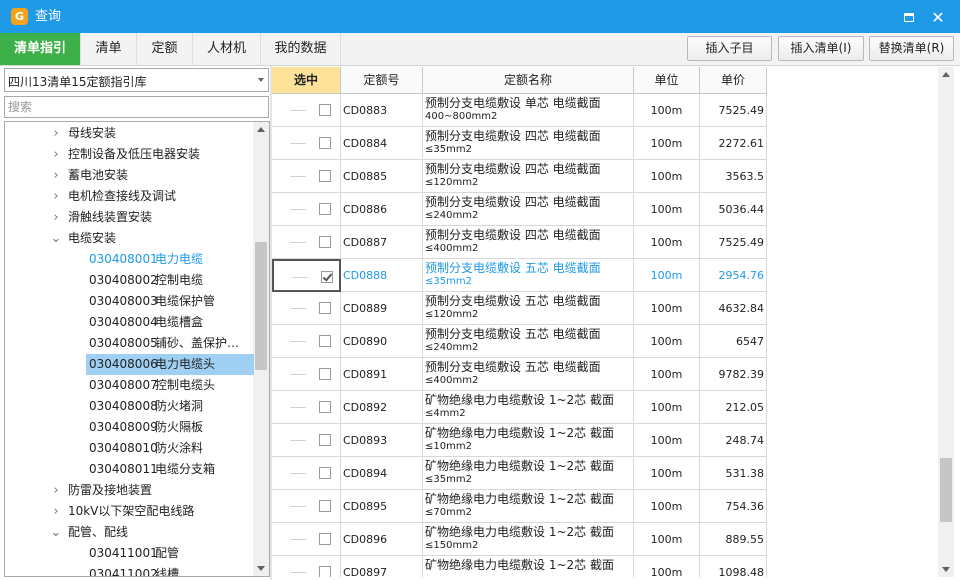 The height and width of the screenshot is (580, 960). I want to click on table-row: CD0894 矿物绝缘电力电缆敷设 1~2芯 截面 ≤35mm2 100m 531.38, so click(519, 473).